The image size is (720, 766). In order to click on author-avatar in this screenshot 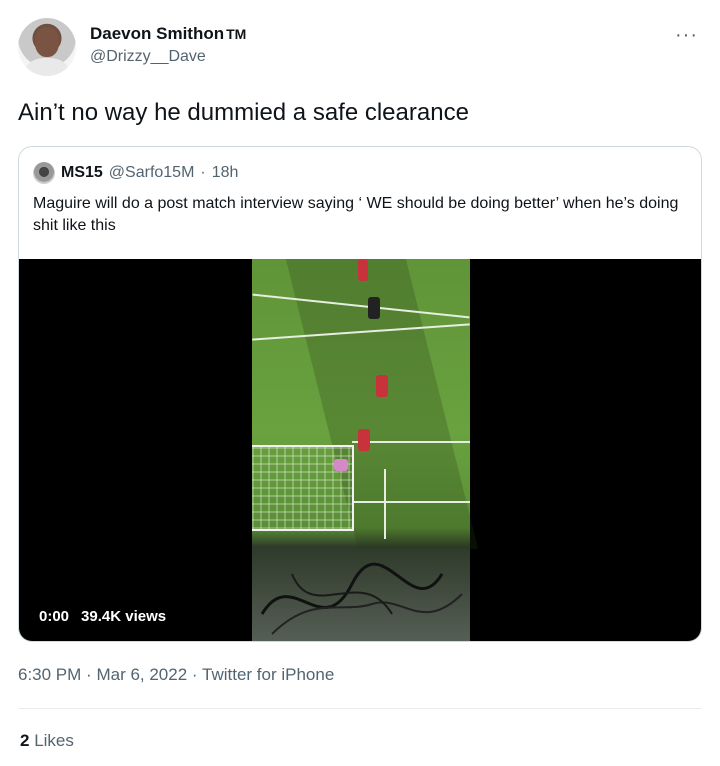, I will do `click(47, 47)`.